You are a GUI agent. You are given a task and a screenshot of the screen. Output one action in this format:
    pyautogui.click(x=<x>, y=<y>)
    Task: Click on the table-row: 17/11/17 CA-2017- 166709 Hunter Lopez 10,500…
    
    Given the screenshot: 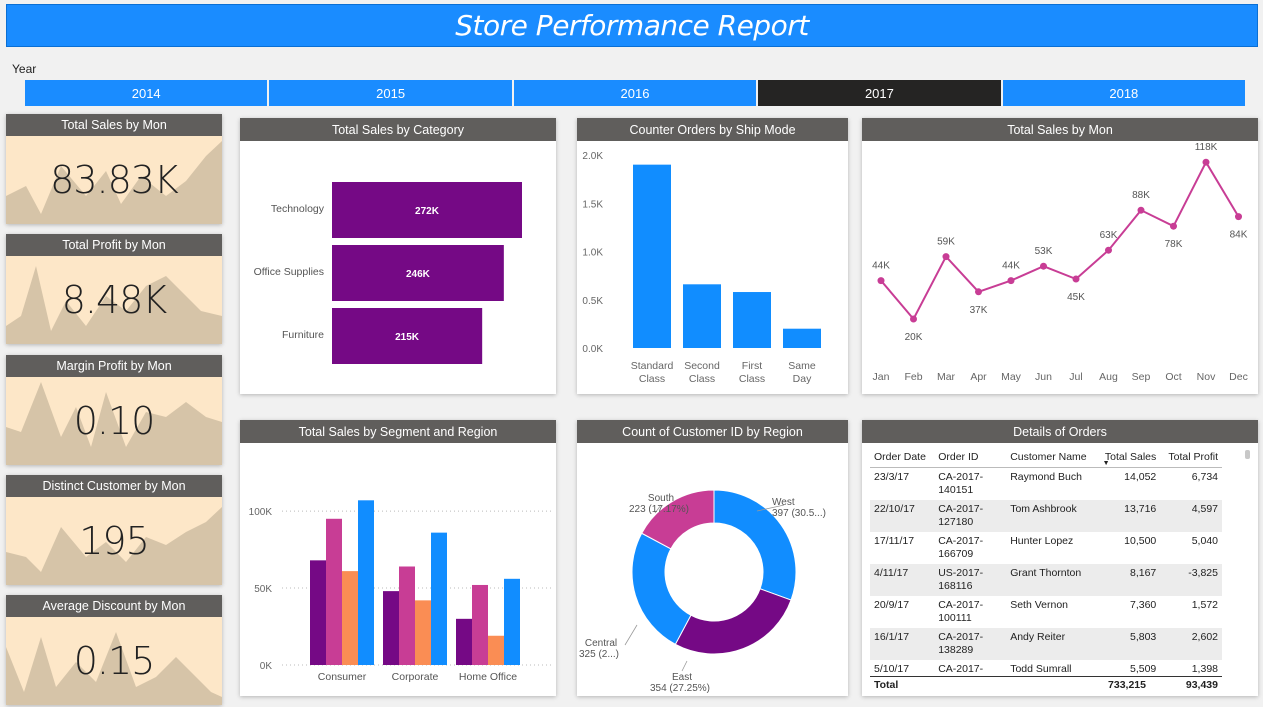 What is the action you would take?
    pyautogui.click(x=1046, y=548)
    